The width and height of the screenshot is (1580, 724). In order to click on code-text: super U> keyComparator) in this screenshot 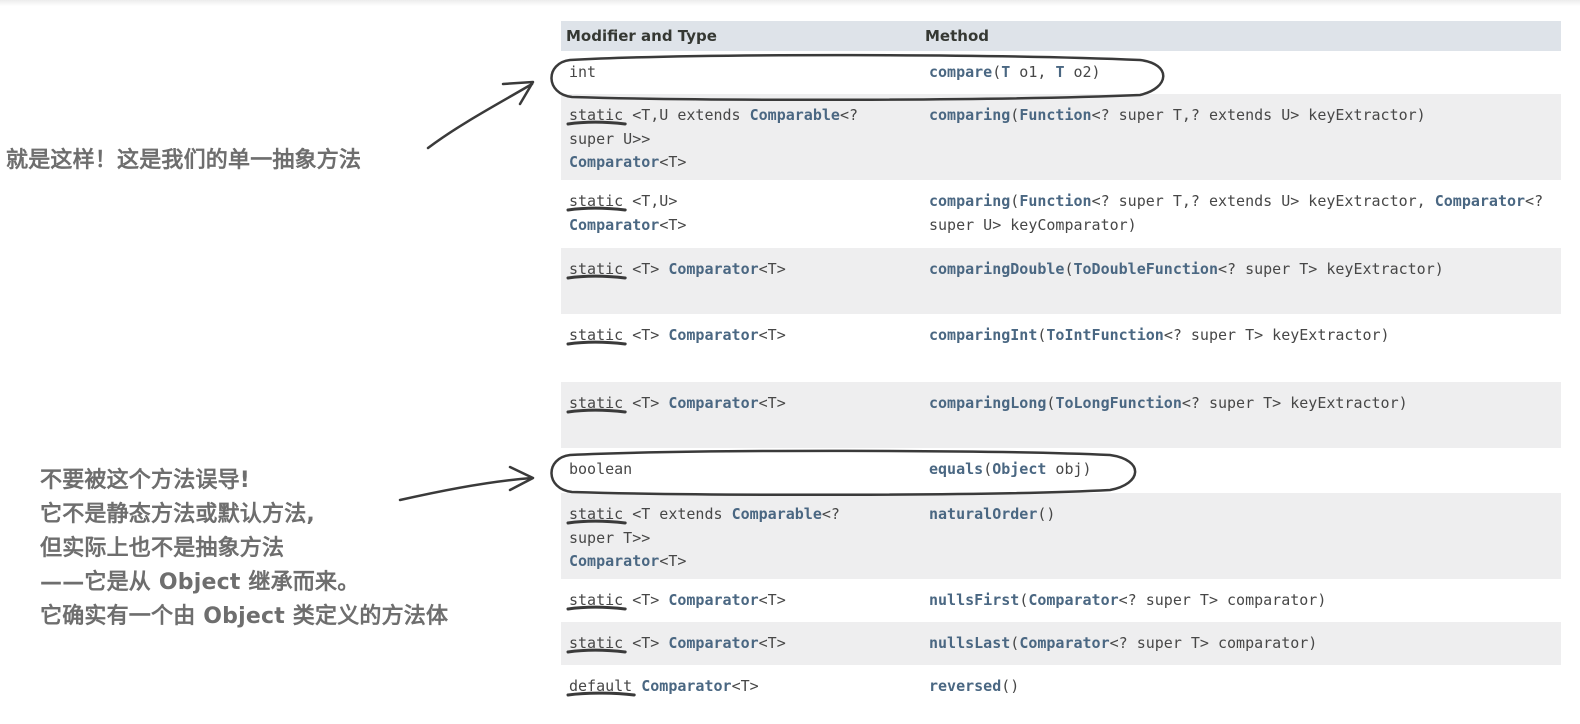, I will do `click(1033, 224)`.